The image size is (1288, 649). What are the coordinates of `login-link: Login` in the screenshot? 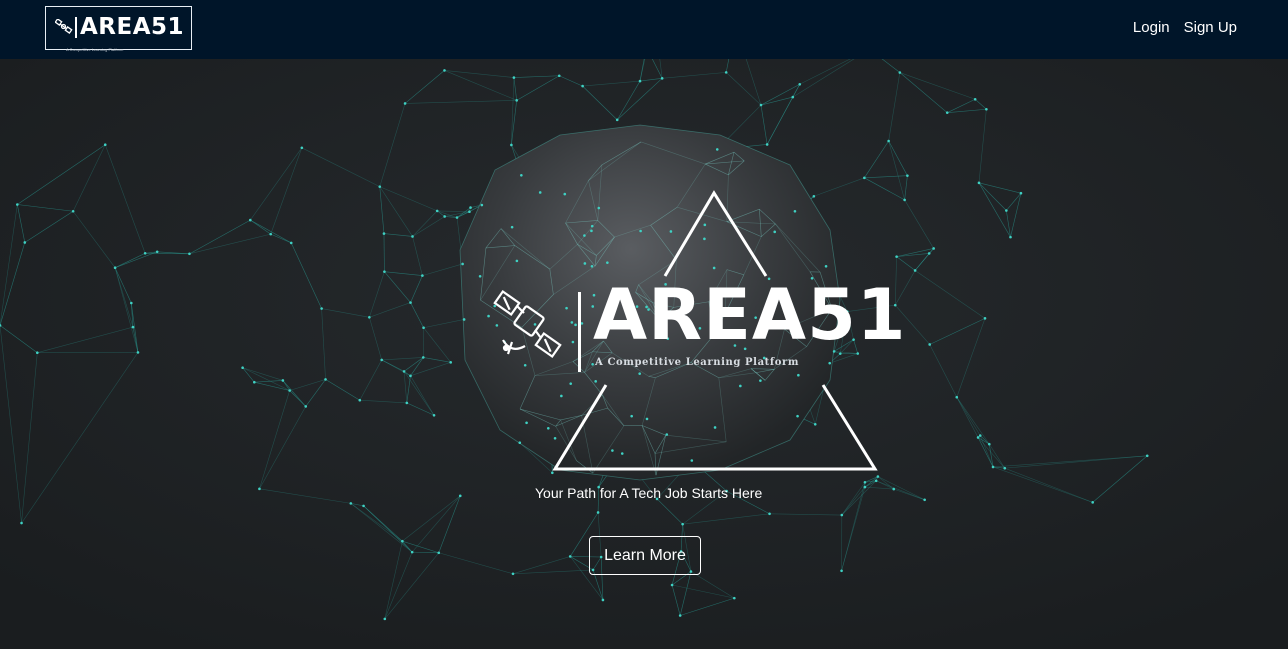 It's located at (1151, 27).